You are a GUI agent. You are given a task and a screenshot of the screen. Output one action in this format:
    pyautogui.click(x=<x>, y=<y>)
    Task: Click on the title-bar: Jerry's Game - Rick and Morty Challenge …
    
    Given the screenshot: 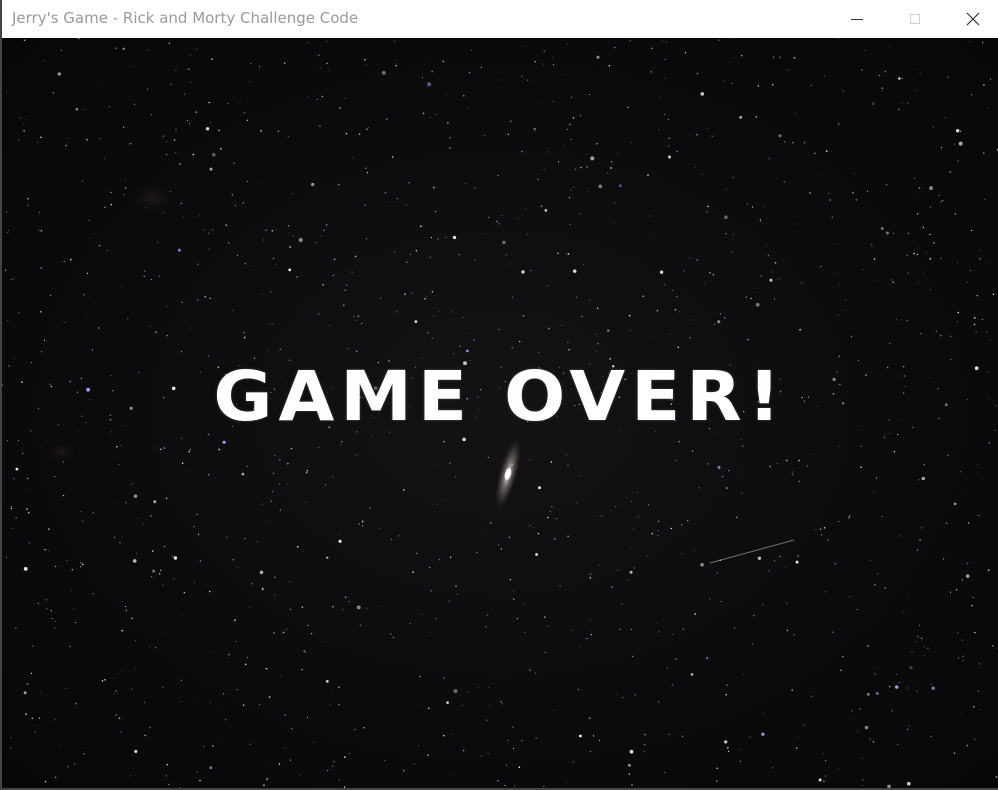 What is the action you would take?
    pyautogui.click(x=500, y=19)
    